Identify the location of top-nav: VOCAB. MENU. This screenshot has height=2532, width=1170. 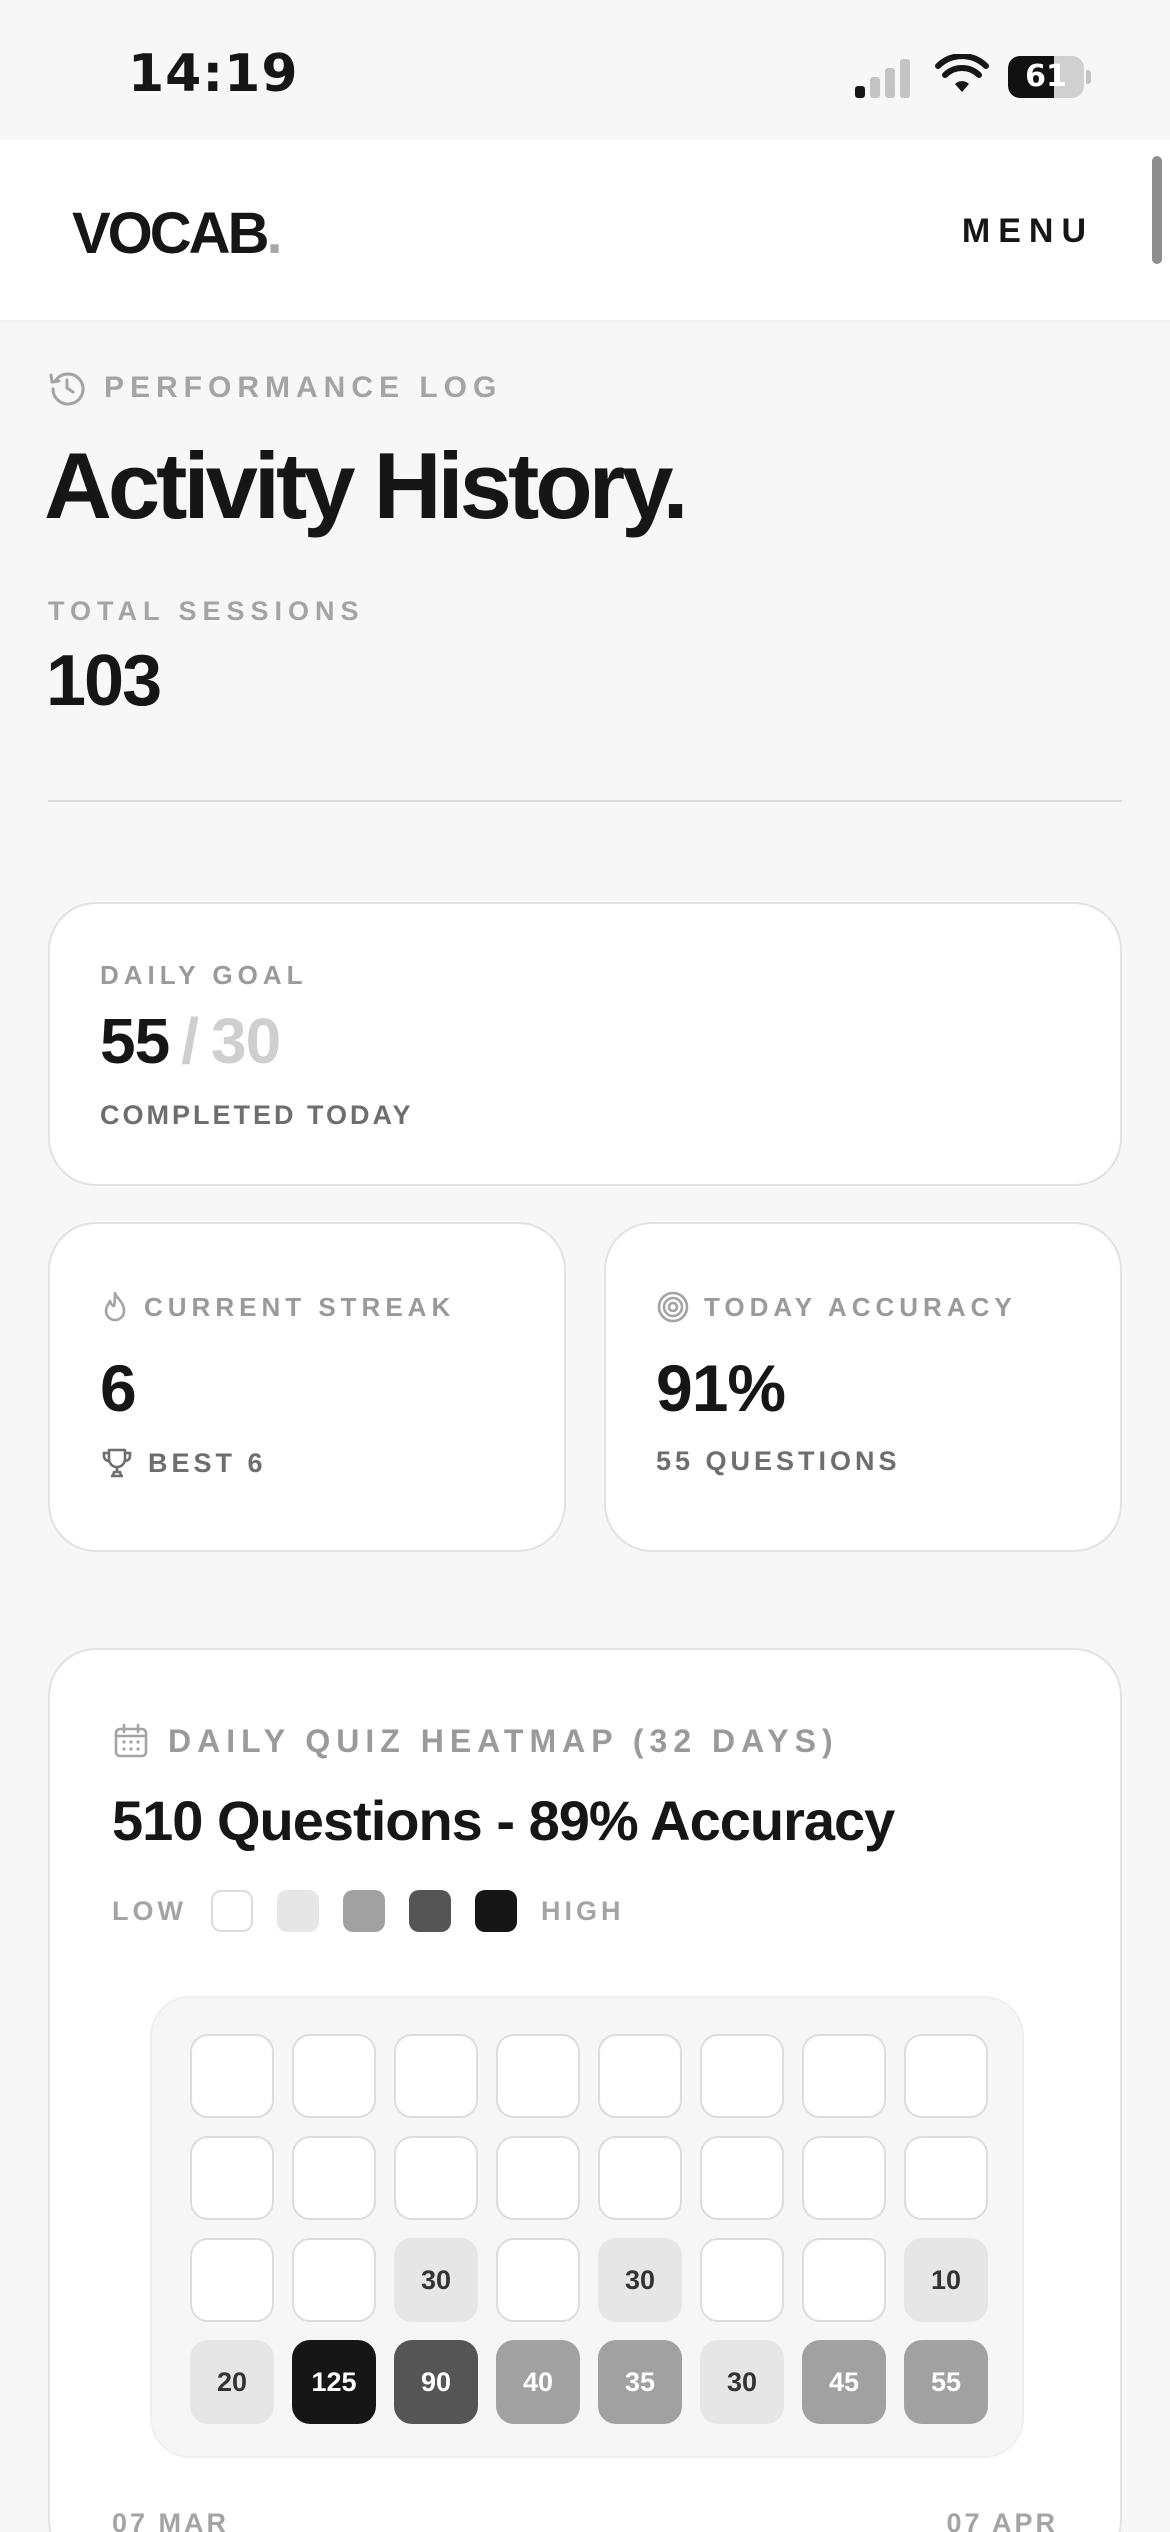
(585, 231).